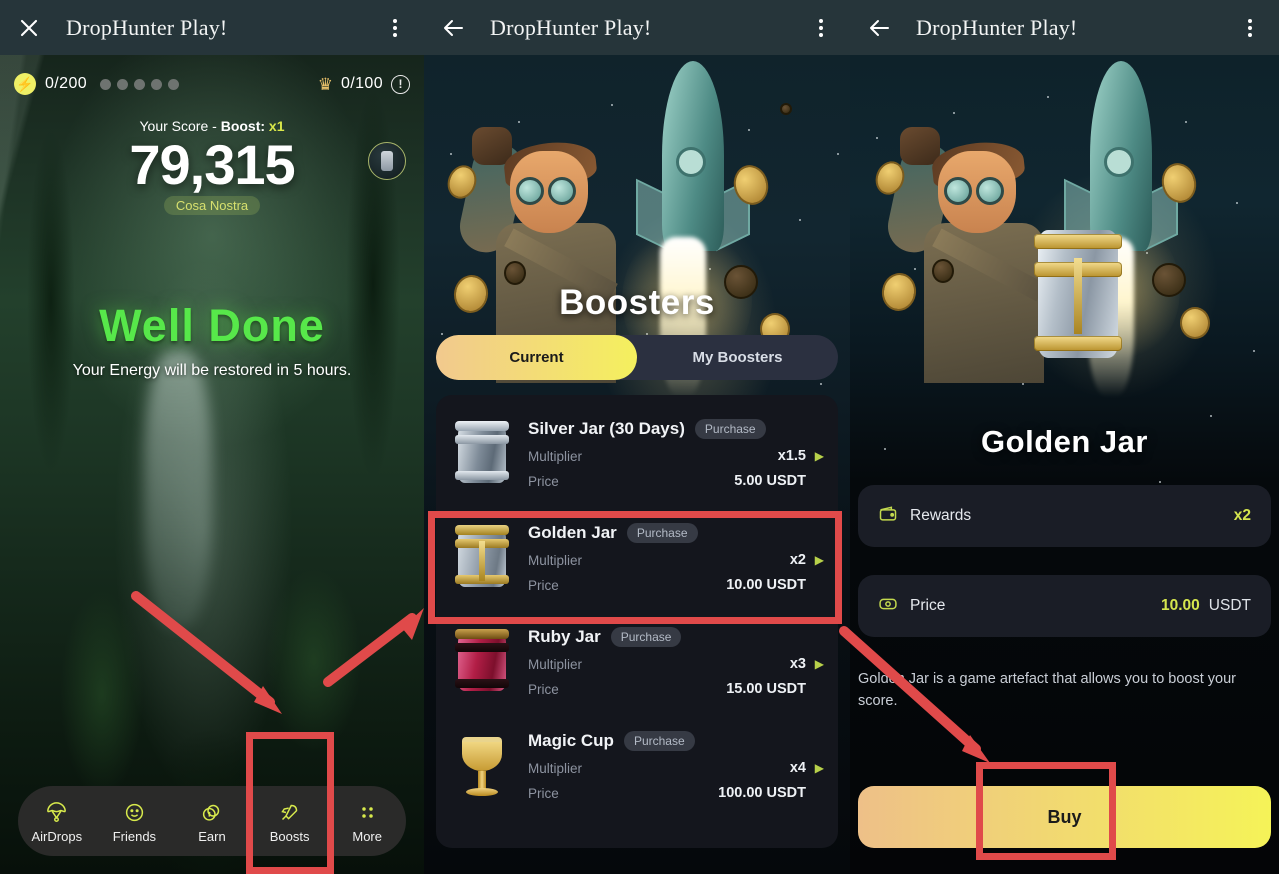  I want to click on price-card: Price 10.00 USDT, so click(1064, 606).